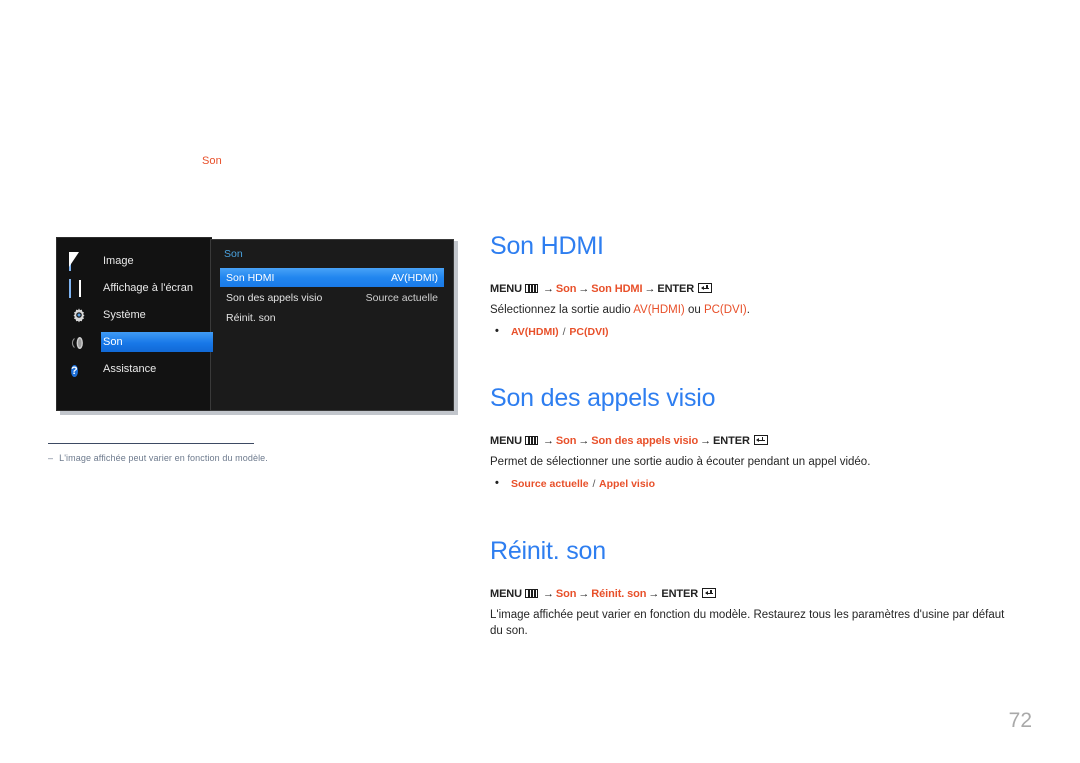 The image size is (1080, 763). What do you see at coordinates (617, 289) in the screenshot?
I see `path-crumb-2: Son HDMI` at bounding box center [617, 289].